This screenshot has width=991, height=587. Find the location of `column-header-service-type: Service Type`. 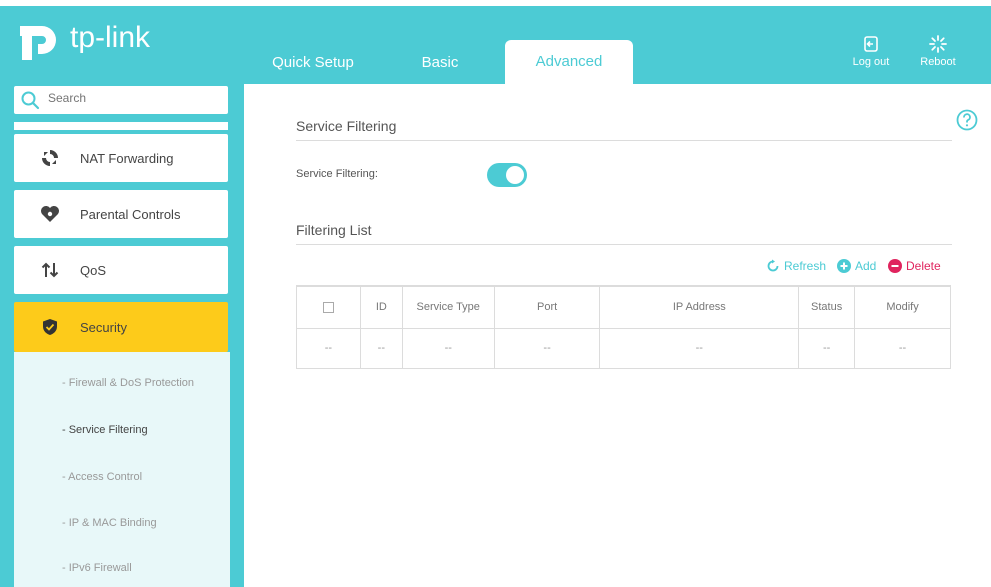

column-header-service-type: Service Type is located at coordinates (448, 307).